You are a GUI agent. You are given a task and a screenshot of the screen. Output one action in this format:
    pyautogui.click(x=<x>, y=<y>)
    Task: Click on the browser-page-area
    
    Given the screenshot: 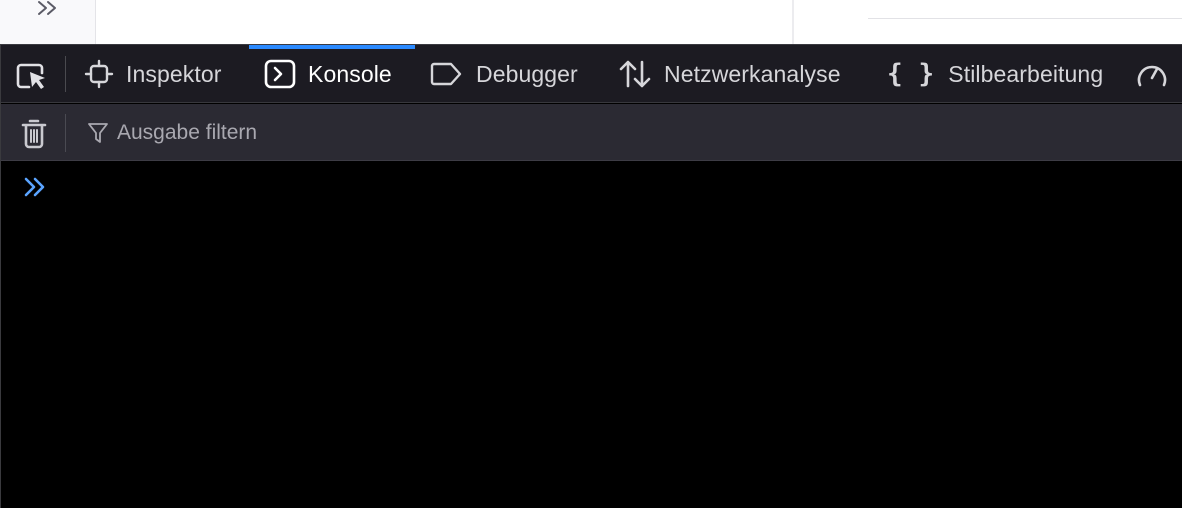 What is the action you would take?
    pyautogui.click(x=591, y=22)
    